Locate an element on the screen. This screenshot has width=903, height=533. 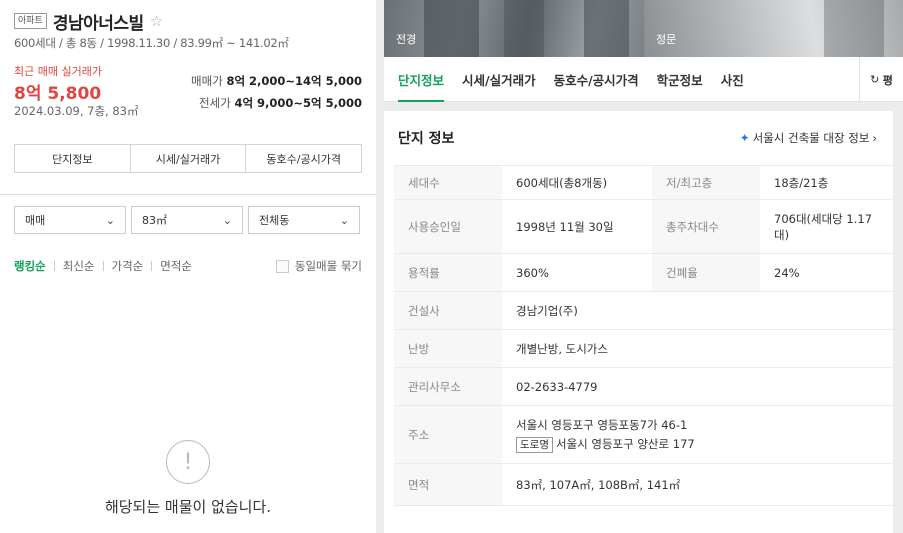
same-listing-group-toggle: 동일매물 묶기 is located at coordinates (318, 266).